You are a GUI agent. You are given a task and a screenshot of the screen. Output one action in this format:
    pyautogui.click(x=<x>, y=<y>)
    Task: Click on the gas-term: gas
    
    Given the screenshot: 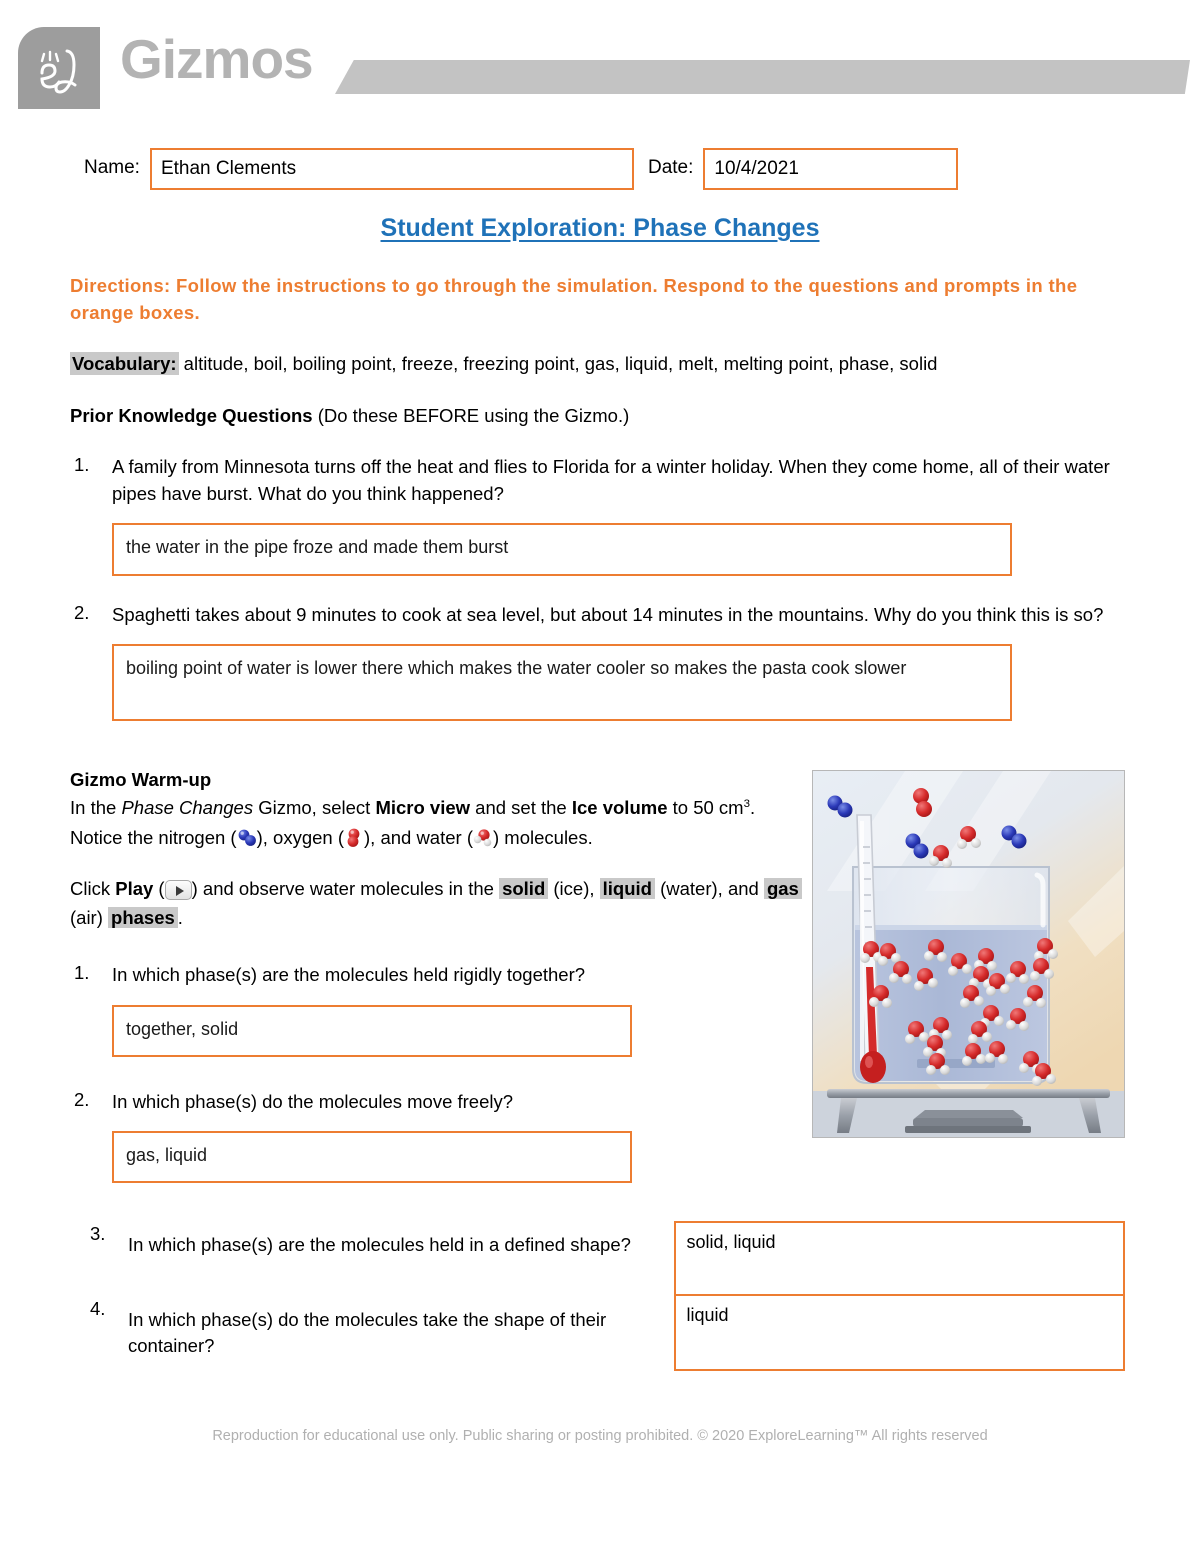 What is the action you would take?
    pyautogui.click(x=782, y=889)
    